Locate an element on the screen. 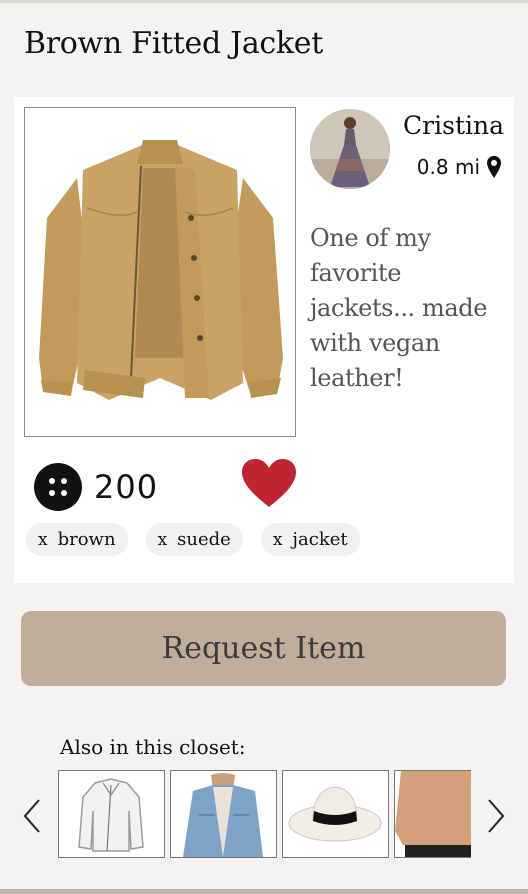 Image resolution: width=528 pixels, height=894 pixels. suede-jacket-image is located at coordinates (161, 270).